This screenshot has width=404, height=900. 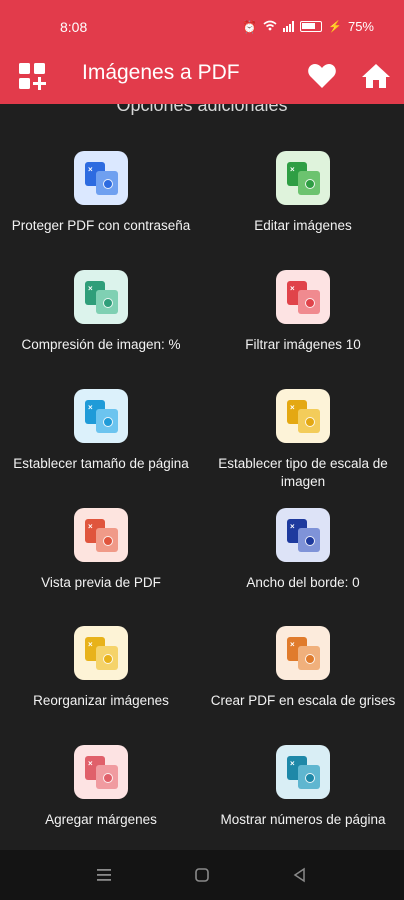 I want to click on battery-icon, so click(x=311, y=26).